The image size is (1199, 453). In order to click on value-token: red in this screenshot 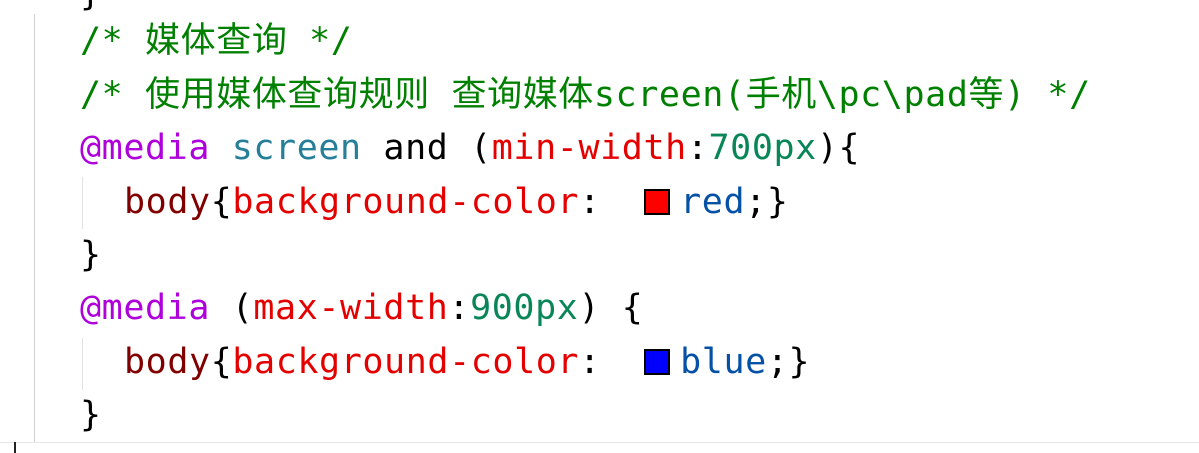, I will do `click(713, 202)`.